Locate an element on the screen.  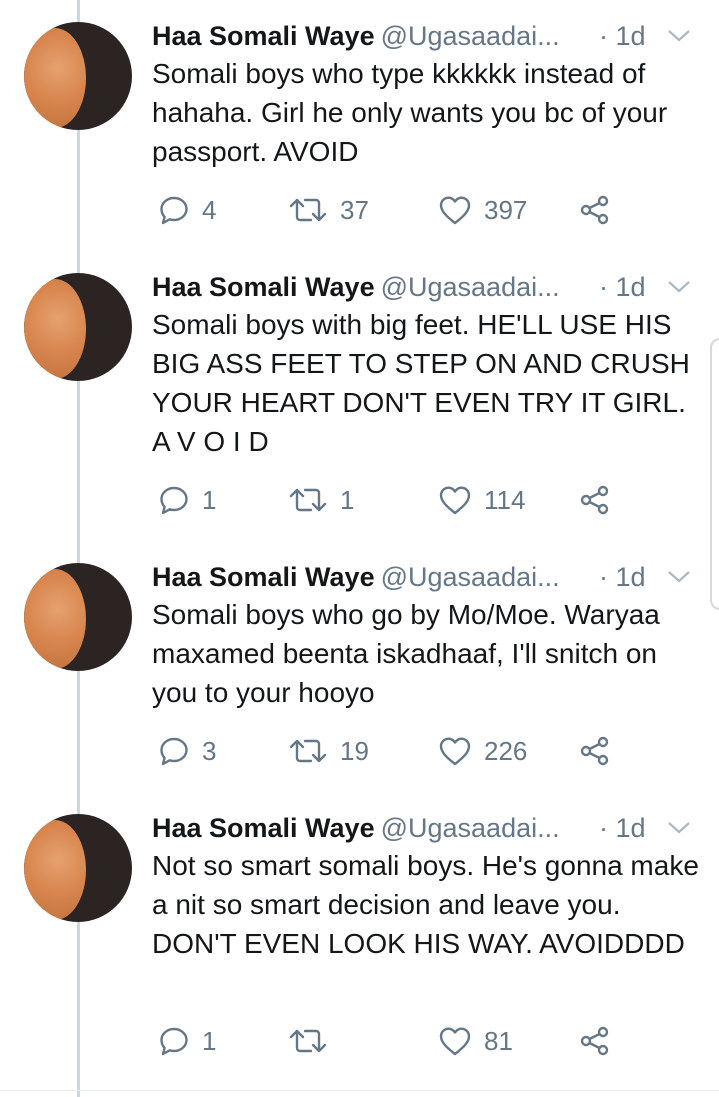
retweet-button: 19 is located at coordinates (328, 751).